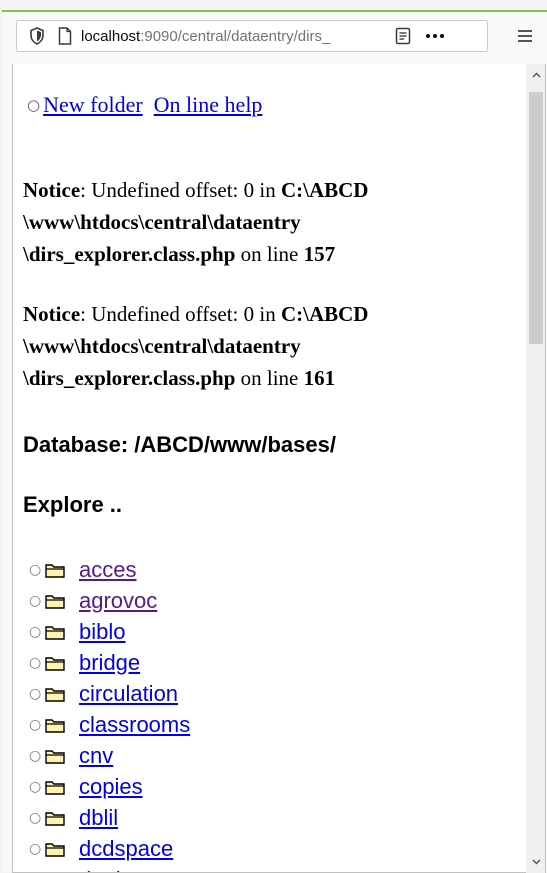 This screenshot has width=547, height=873. I want to click on folder-row: ○ classrooms, so click(109, 724).